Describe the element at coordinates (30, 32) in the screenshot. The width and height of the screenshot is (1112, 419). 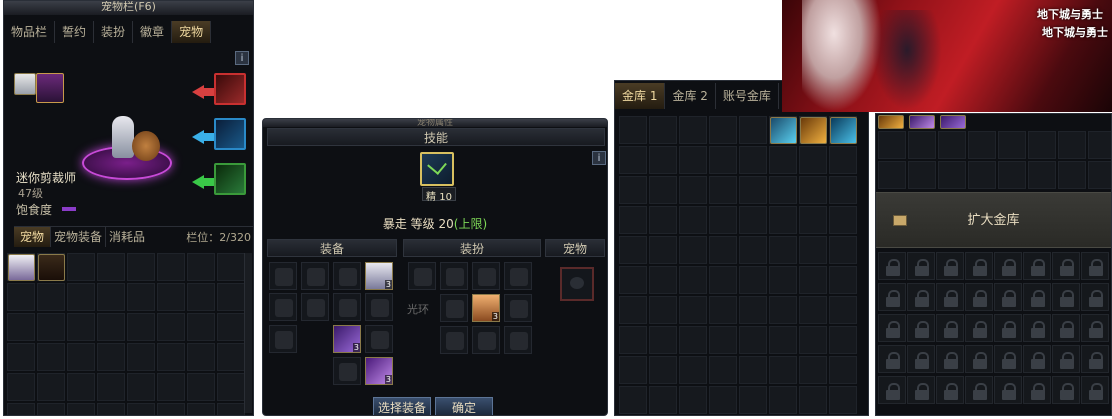
I see `tab-inventory: 物品栏` at that location.